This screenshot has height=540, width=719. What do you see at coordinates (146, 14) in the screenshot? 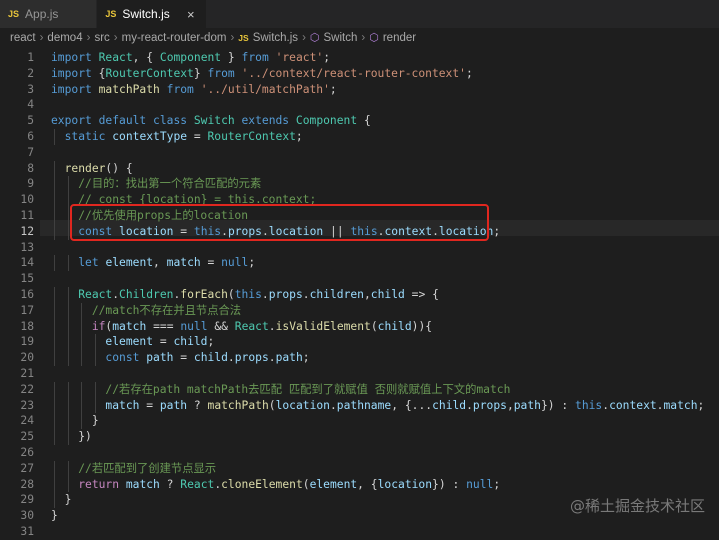
I see `tab-label: Switch.js` at bounding box center [146, 14].